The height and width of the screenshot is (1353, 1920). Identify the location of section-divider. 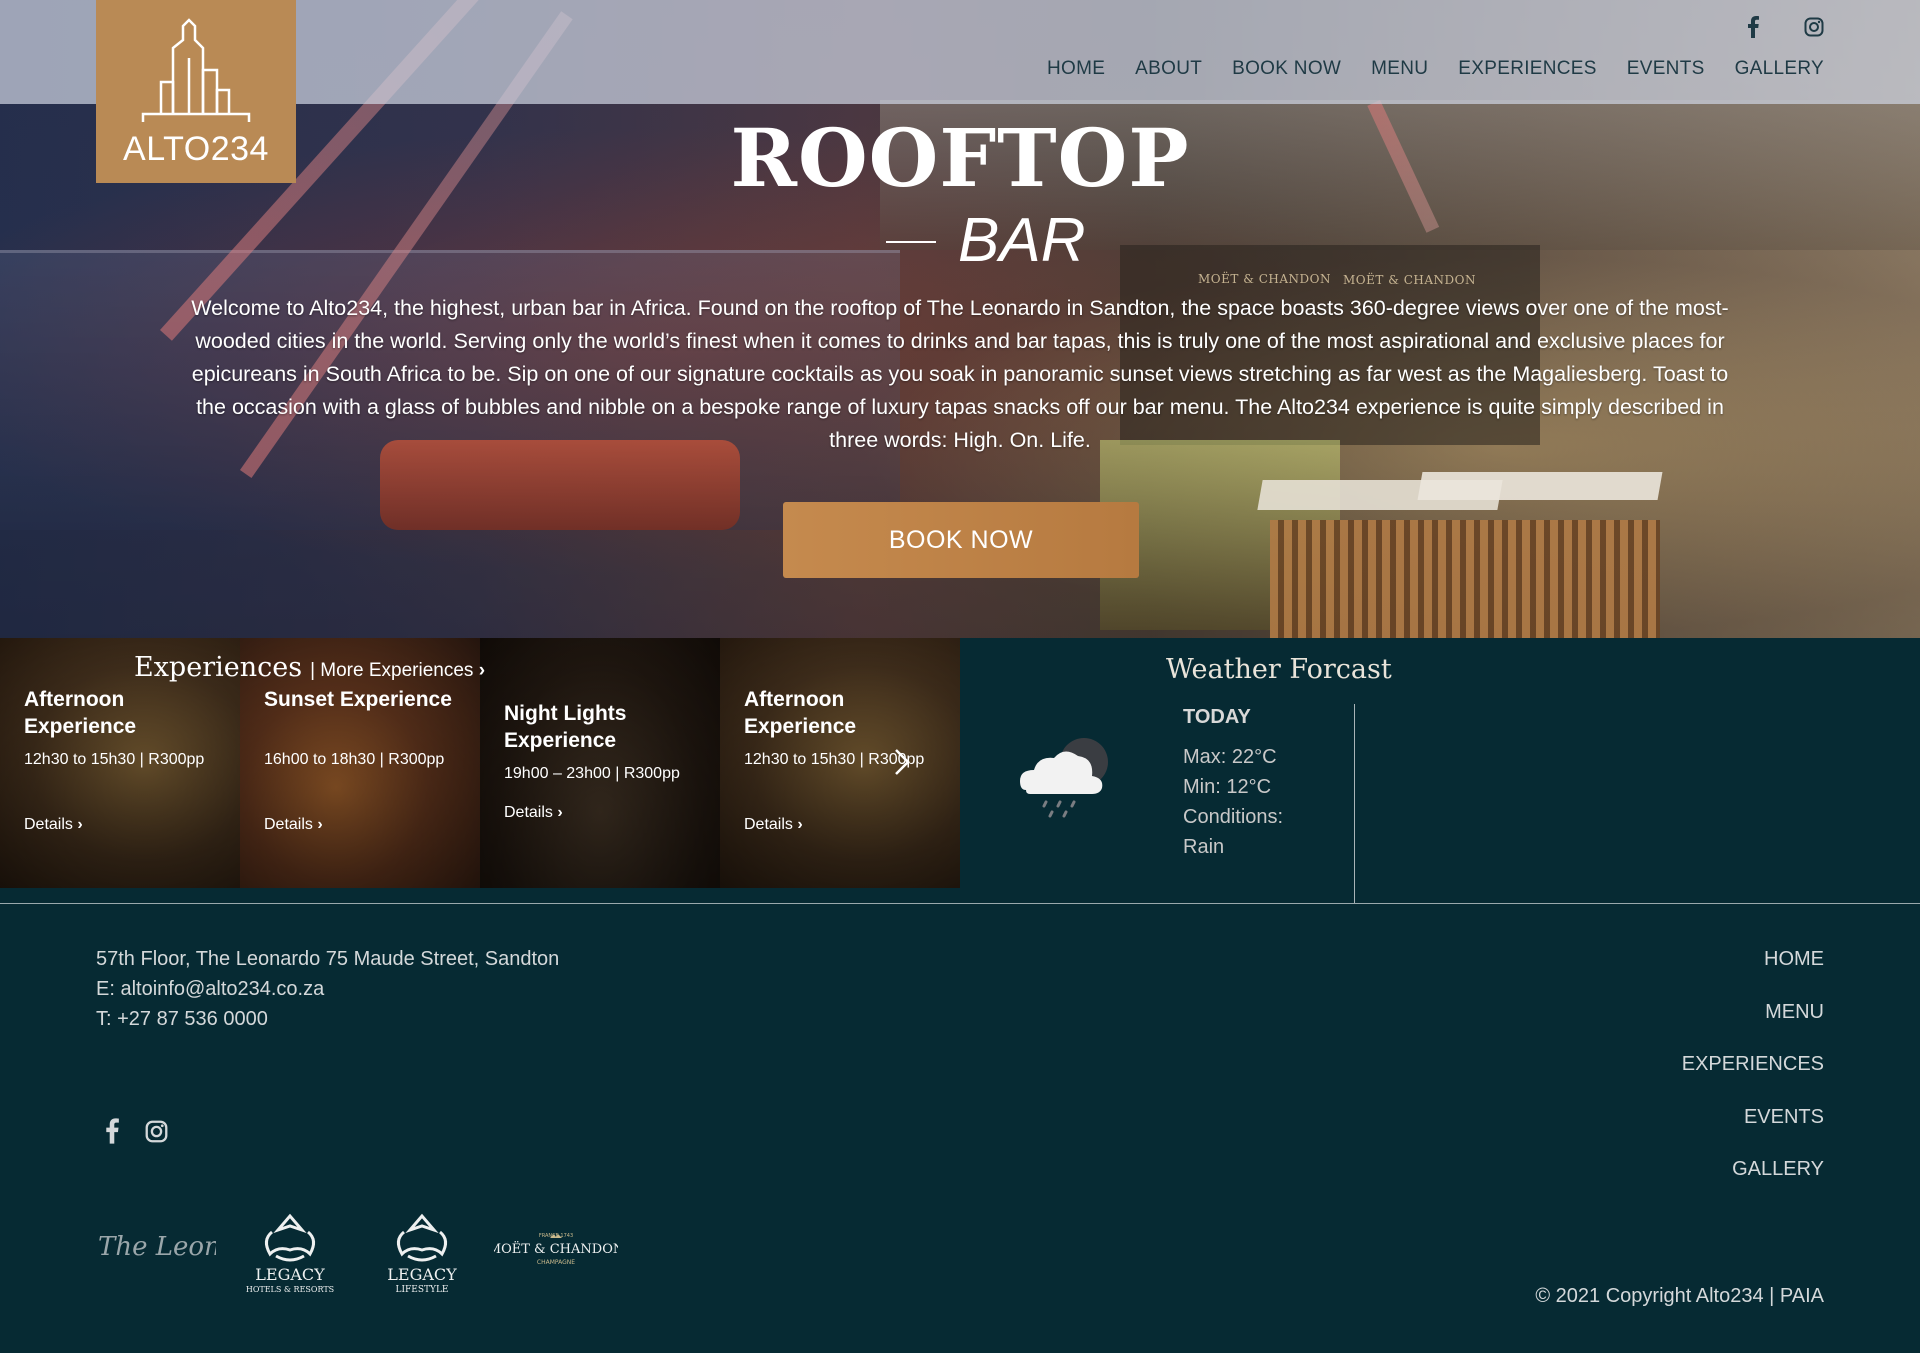
(960, 903).